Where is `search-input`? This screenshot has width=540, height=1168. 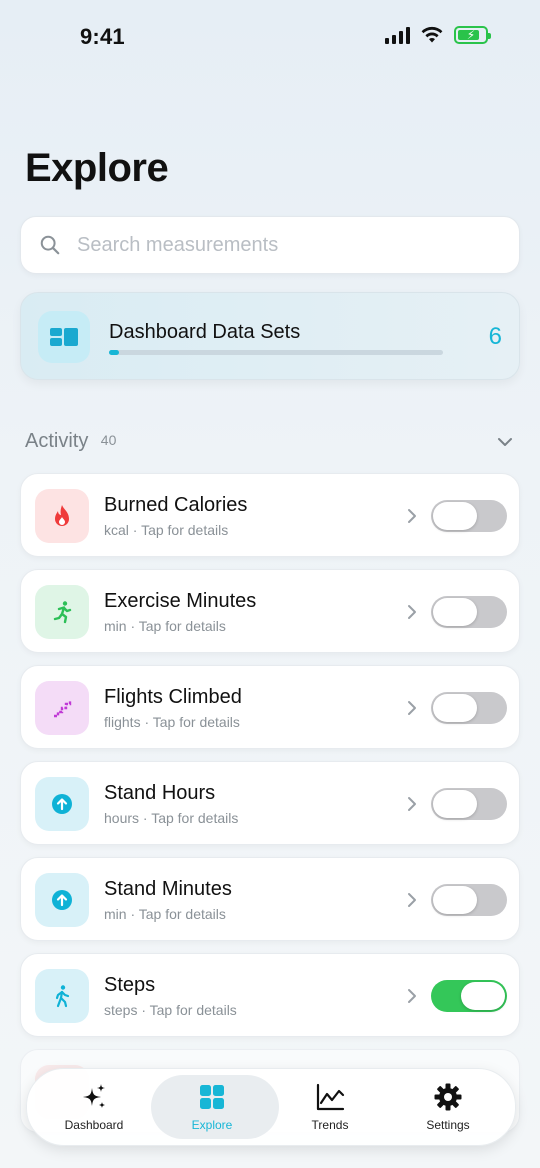 search-input is located at coordinates (277, 245).